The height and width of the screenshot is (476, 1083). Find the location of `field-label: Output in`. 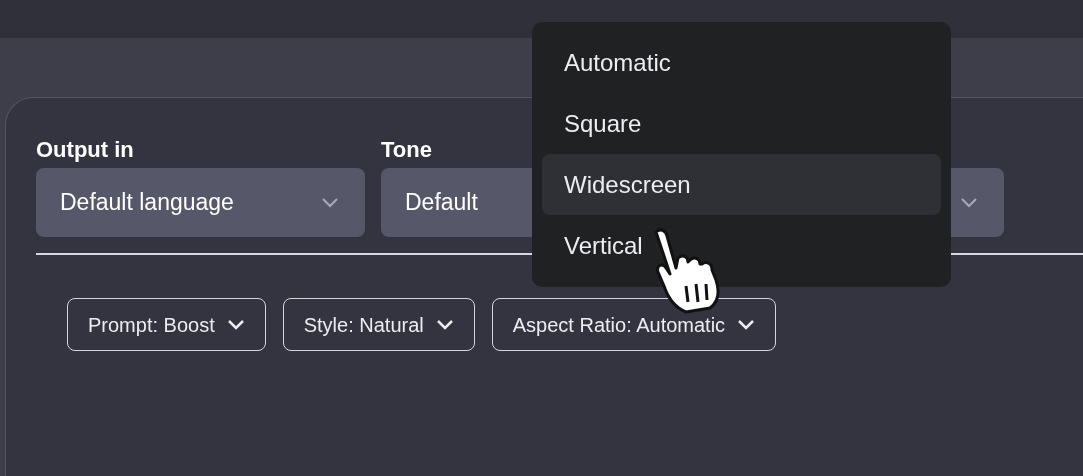

field-label: Output in is located at coordinates (85, 150).